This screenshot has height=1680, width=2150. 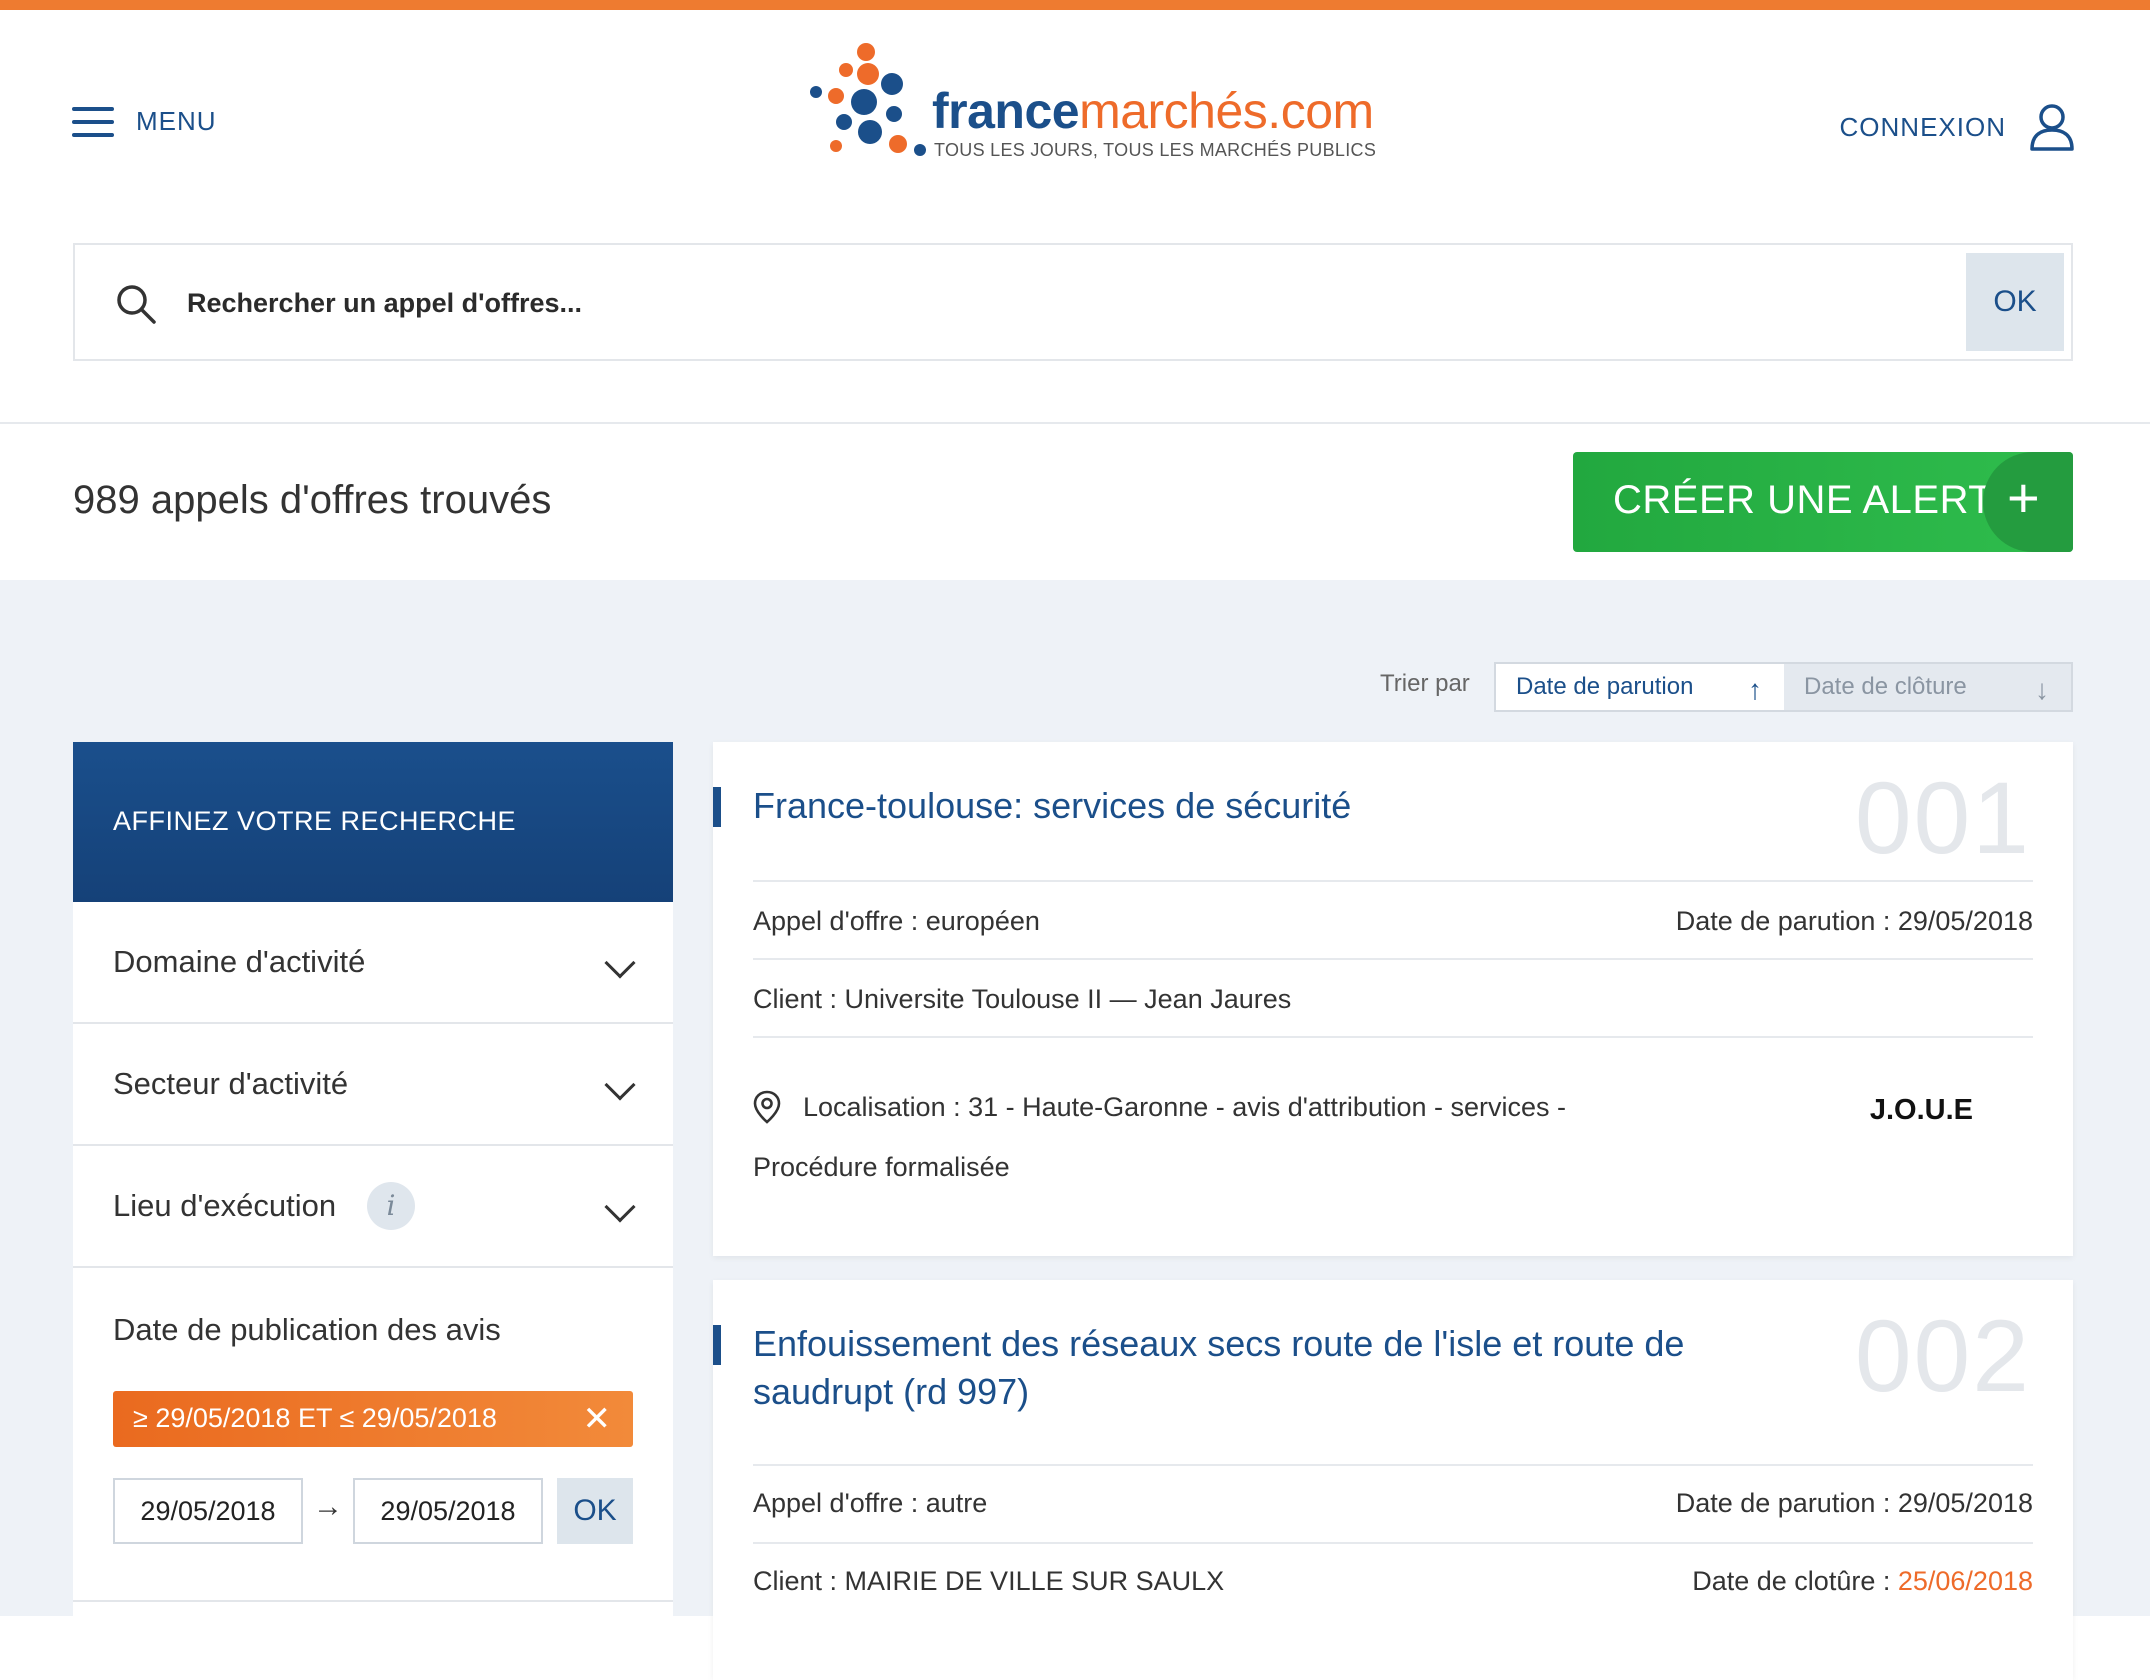 What do you see at coordinates (225, 1205) in the screenshot?
I see `filter-label: Lieu d'exécution` at bounding box center [225, 1205].